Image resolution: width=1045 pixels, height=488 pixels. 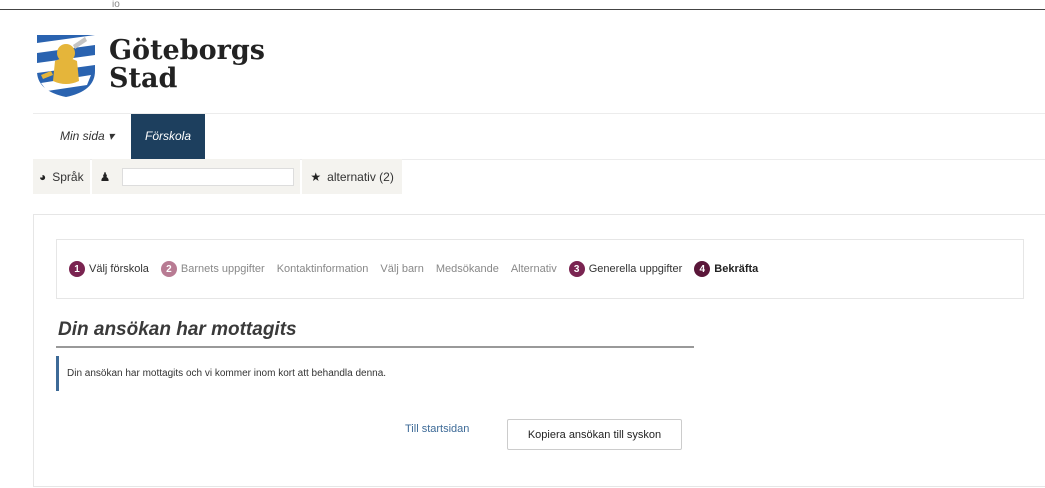 I want to click on step-generella-uppgifter: 3 Generella uppgifter, so click(x=625, y=269).